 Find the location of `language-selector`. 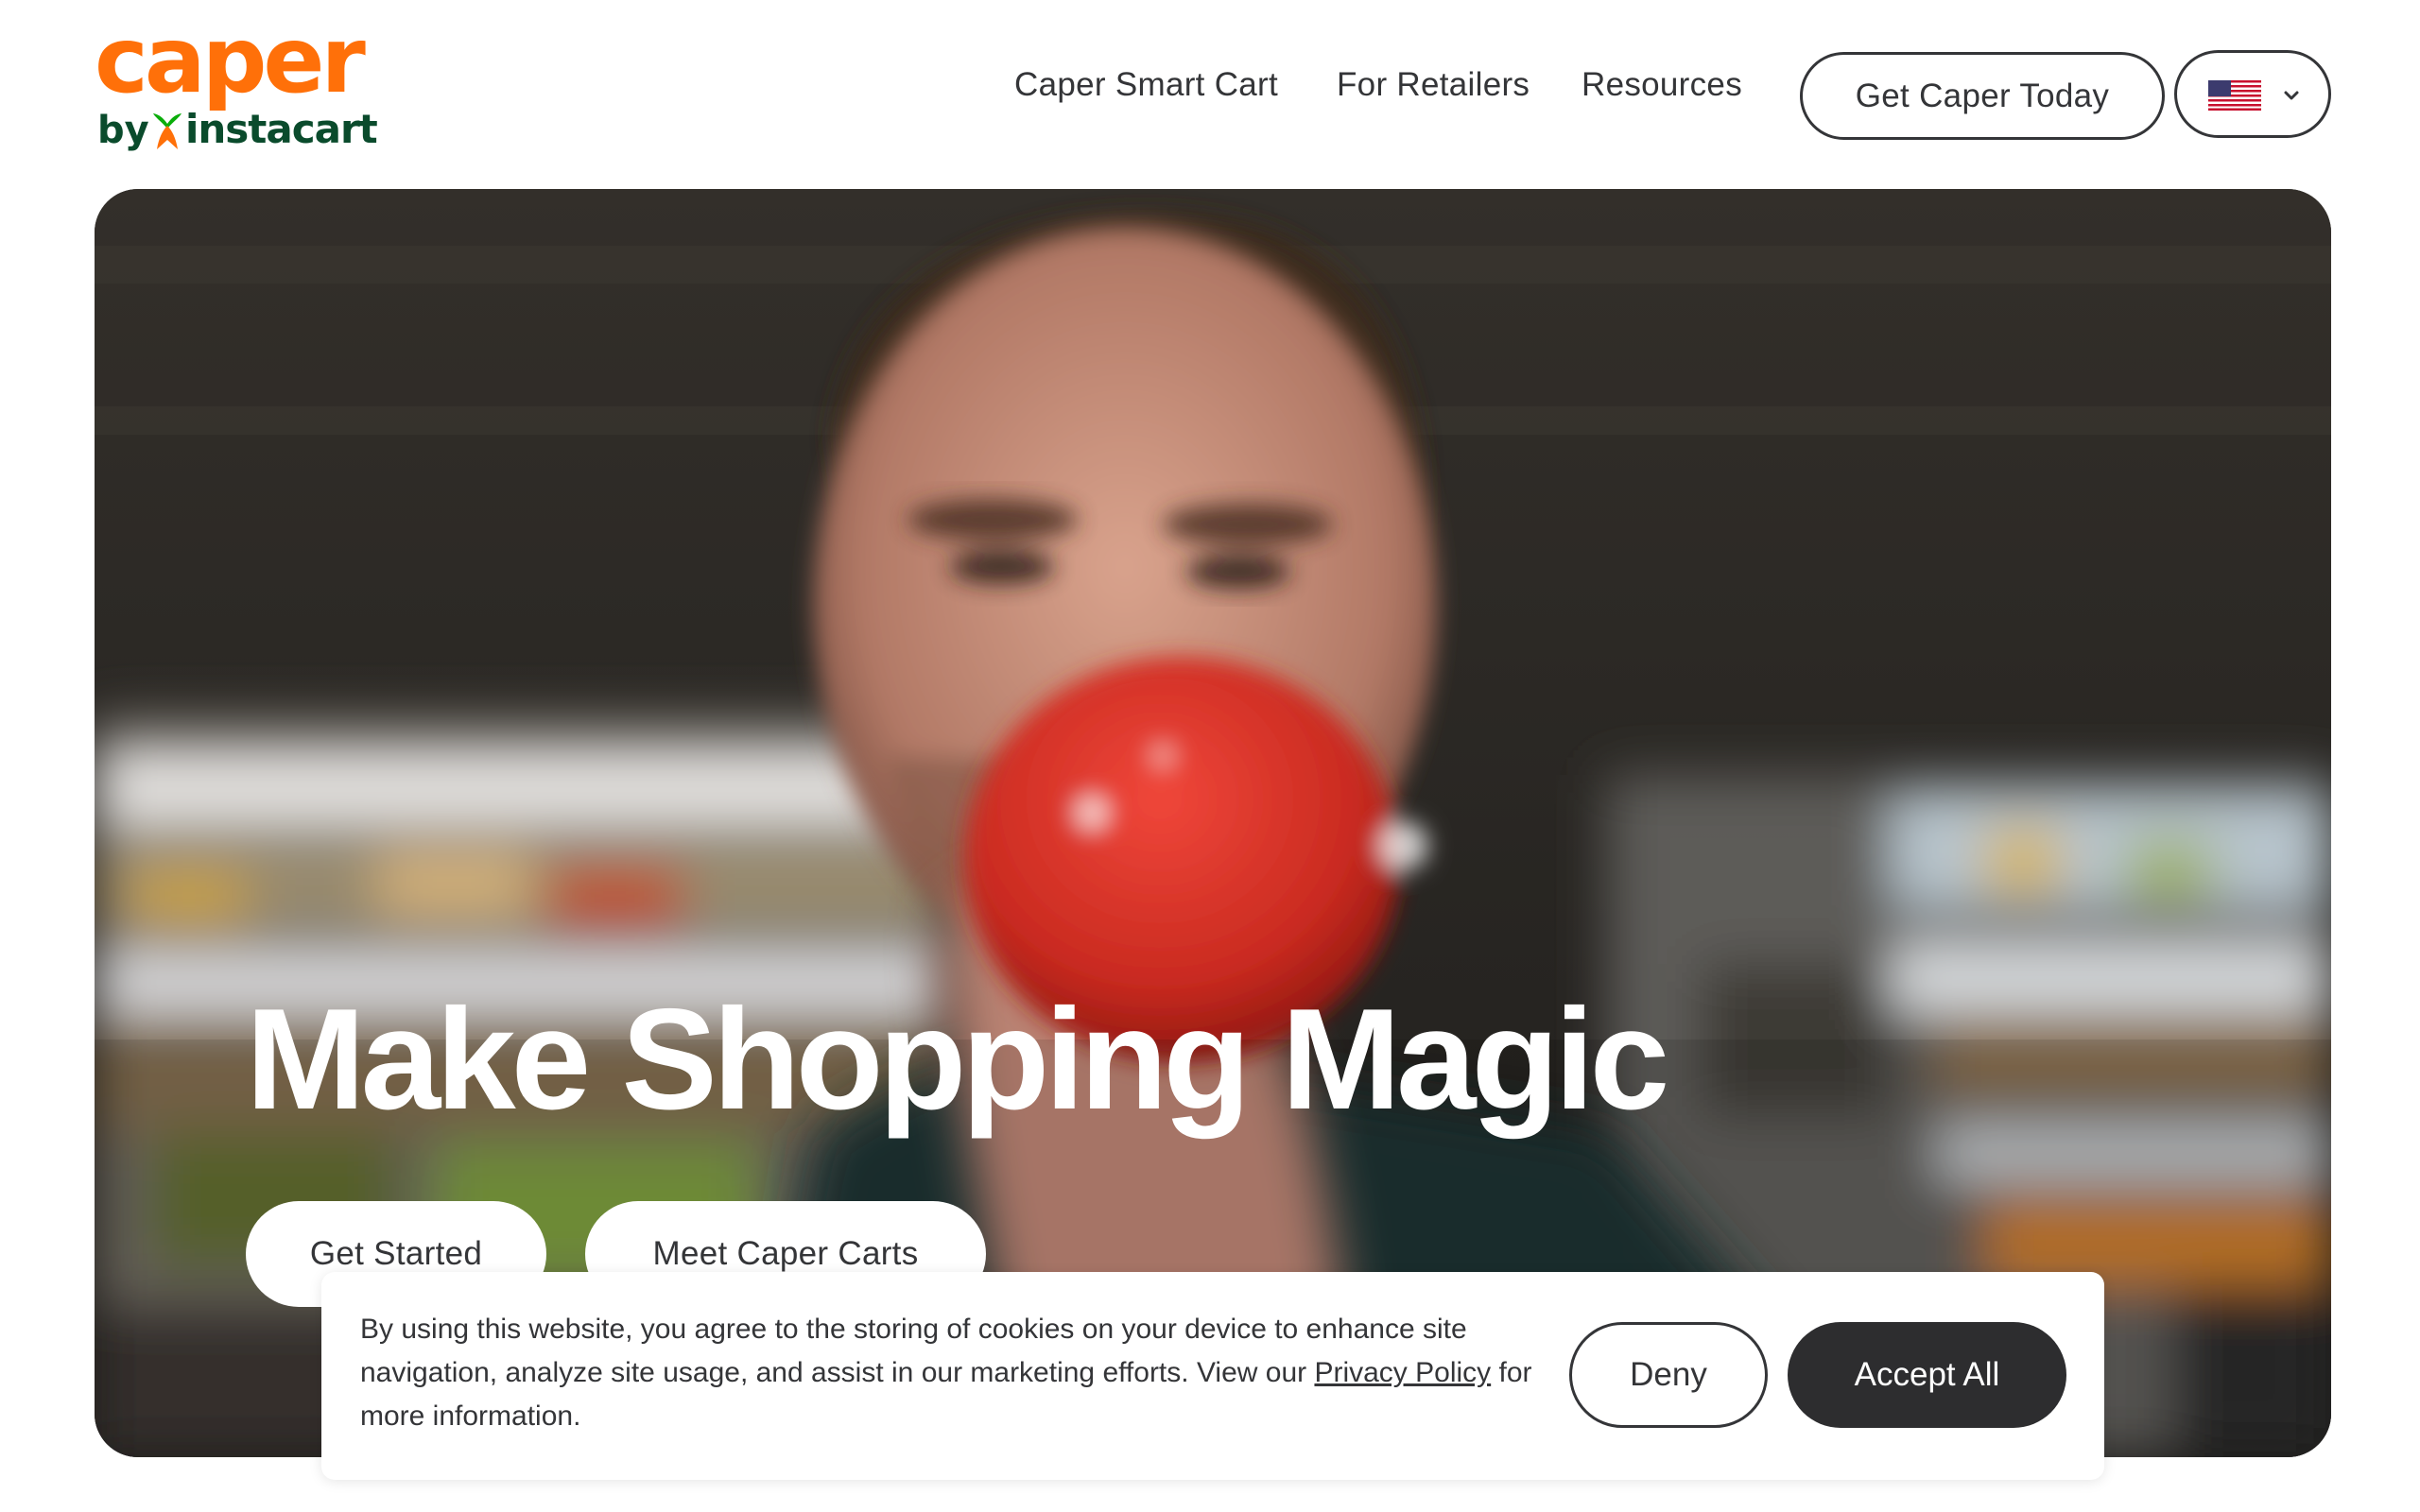

language-selector is located at coordinates (2252, 94).